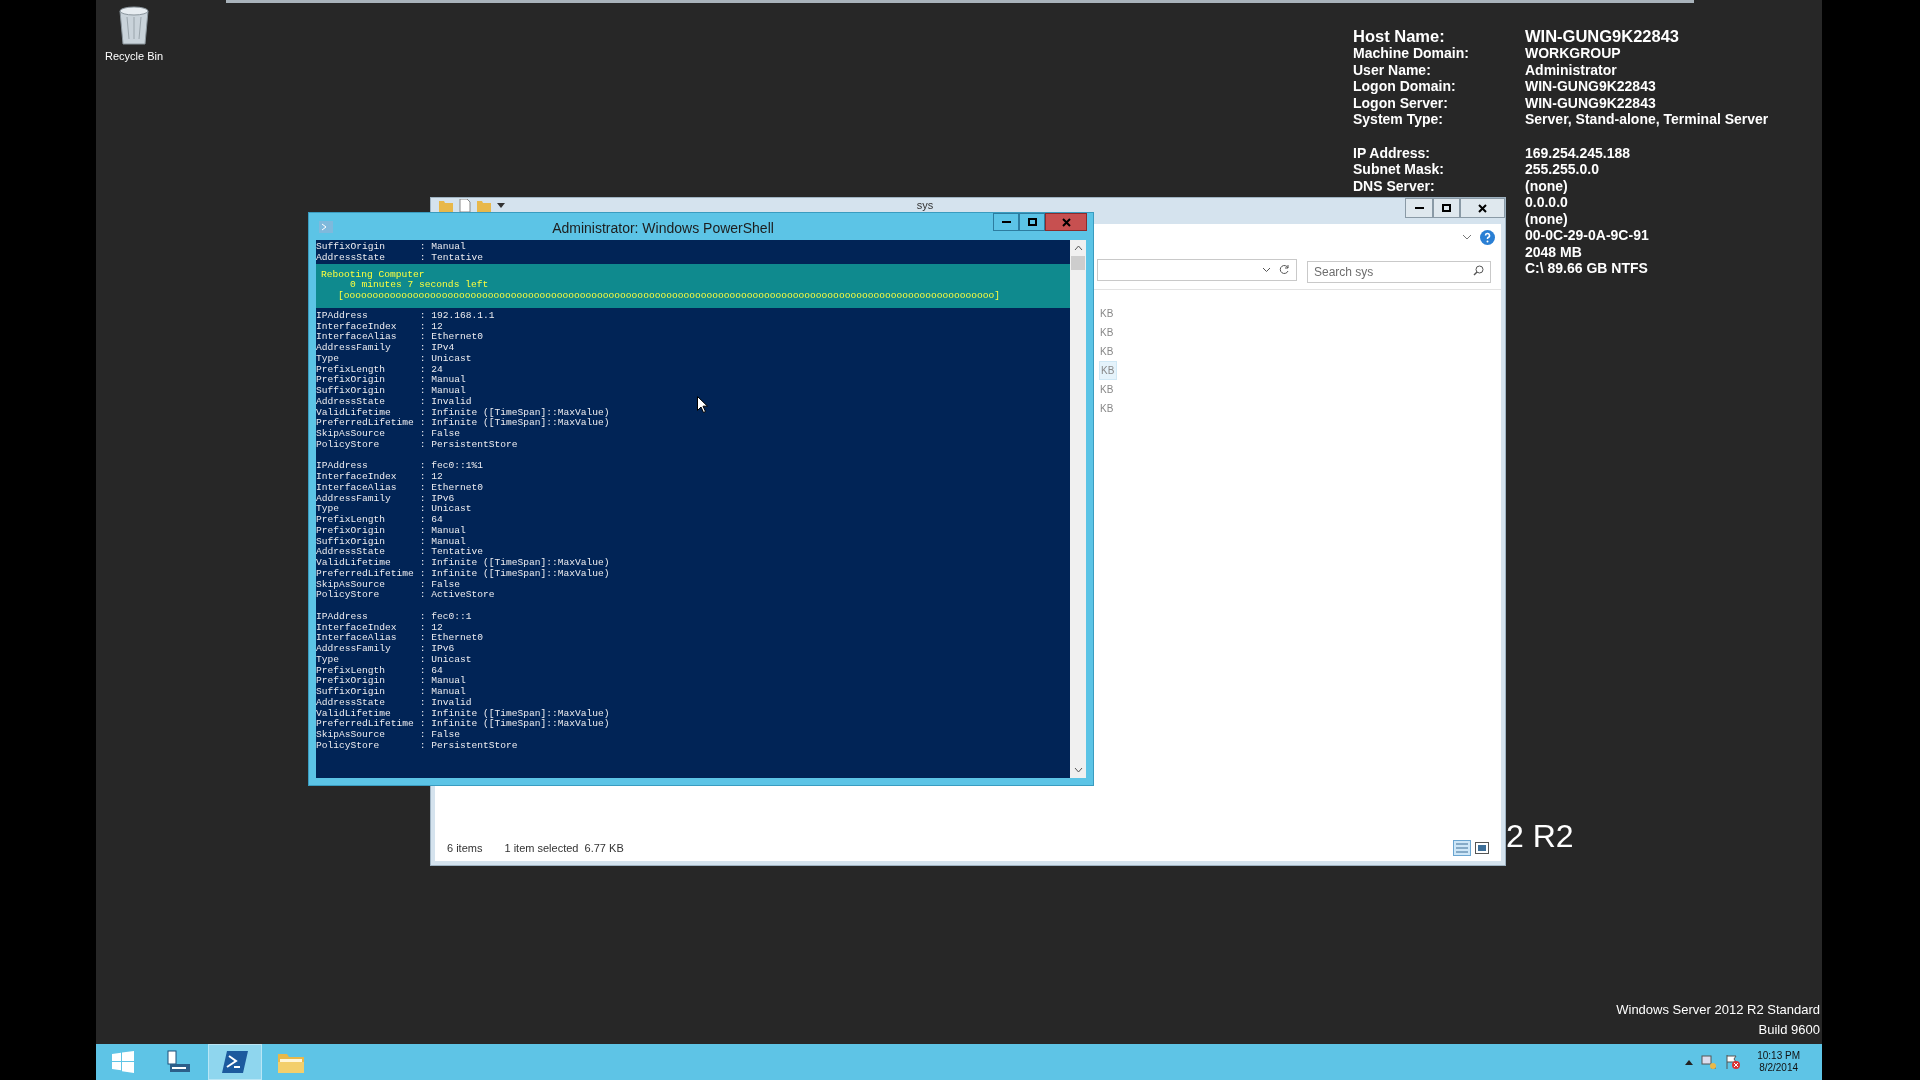 This screenshot has height=1080, width=1920. I want to click on terminal-icon, so click(326, 227).